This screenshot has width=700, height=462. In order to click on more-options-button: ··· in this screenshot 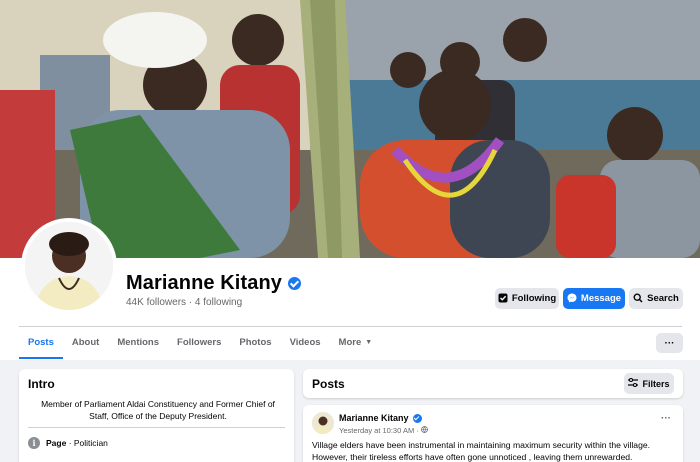, I will do `click(669, 343)`.